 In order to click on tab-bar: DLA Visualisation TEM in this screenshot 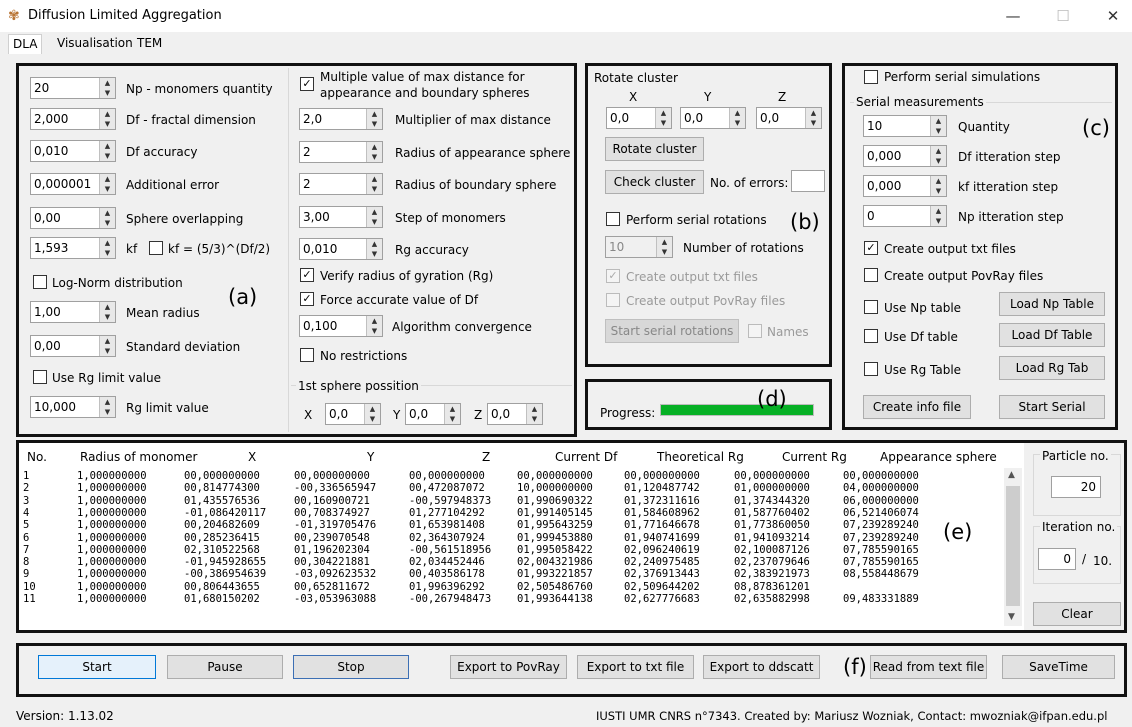, I will do `click(566, 43)`.